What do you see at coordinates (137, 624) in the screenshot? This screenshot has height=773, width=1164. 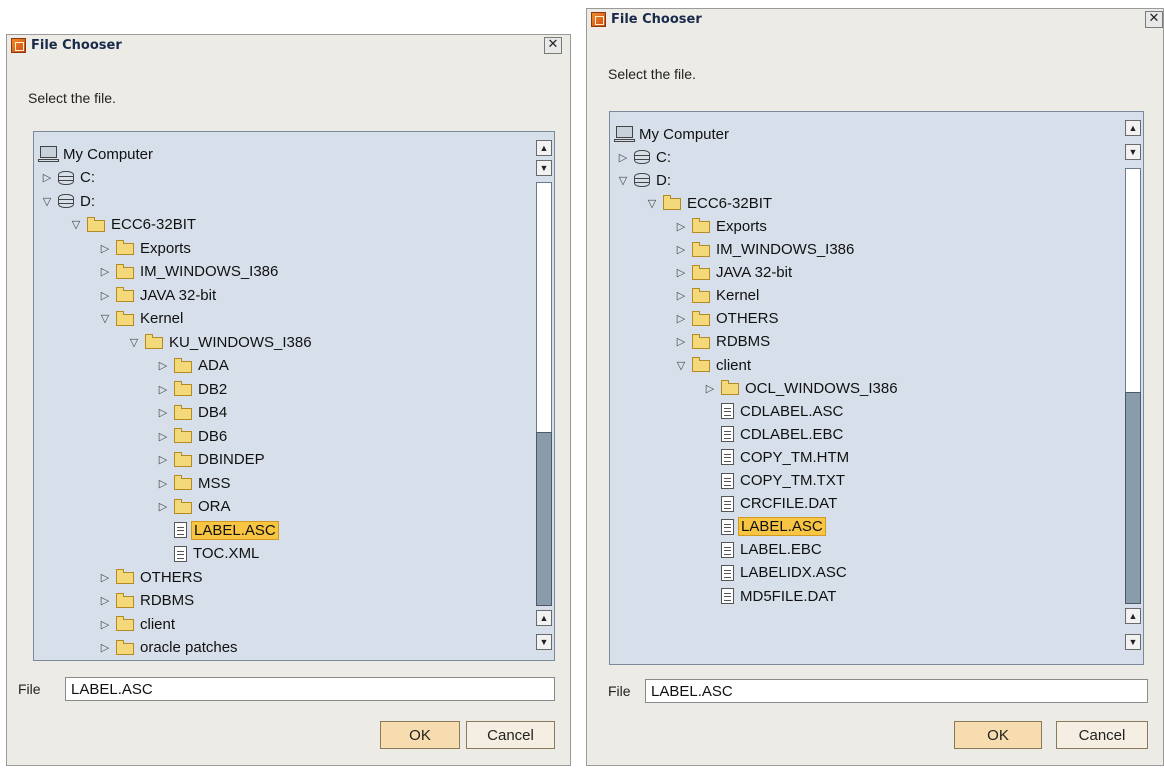 I see `tree-node: ▷ client` at bounding box center [137, 624].